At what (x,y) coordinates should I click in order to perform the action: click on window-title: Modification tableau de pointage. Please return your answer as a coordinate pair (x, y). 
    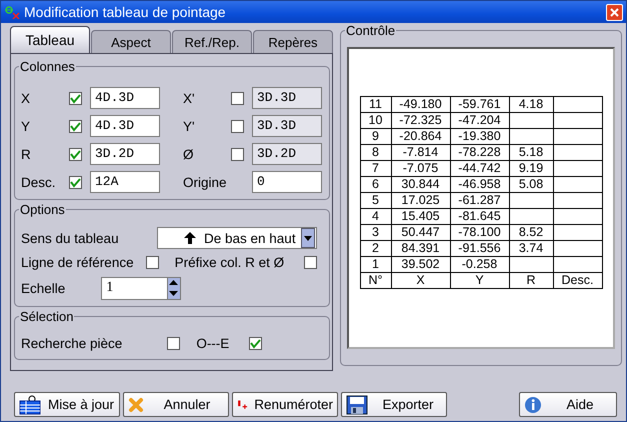
    Looking at the image, I should click on (125, 12).